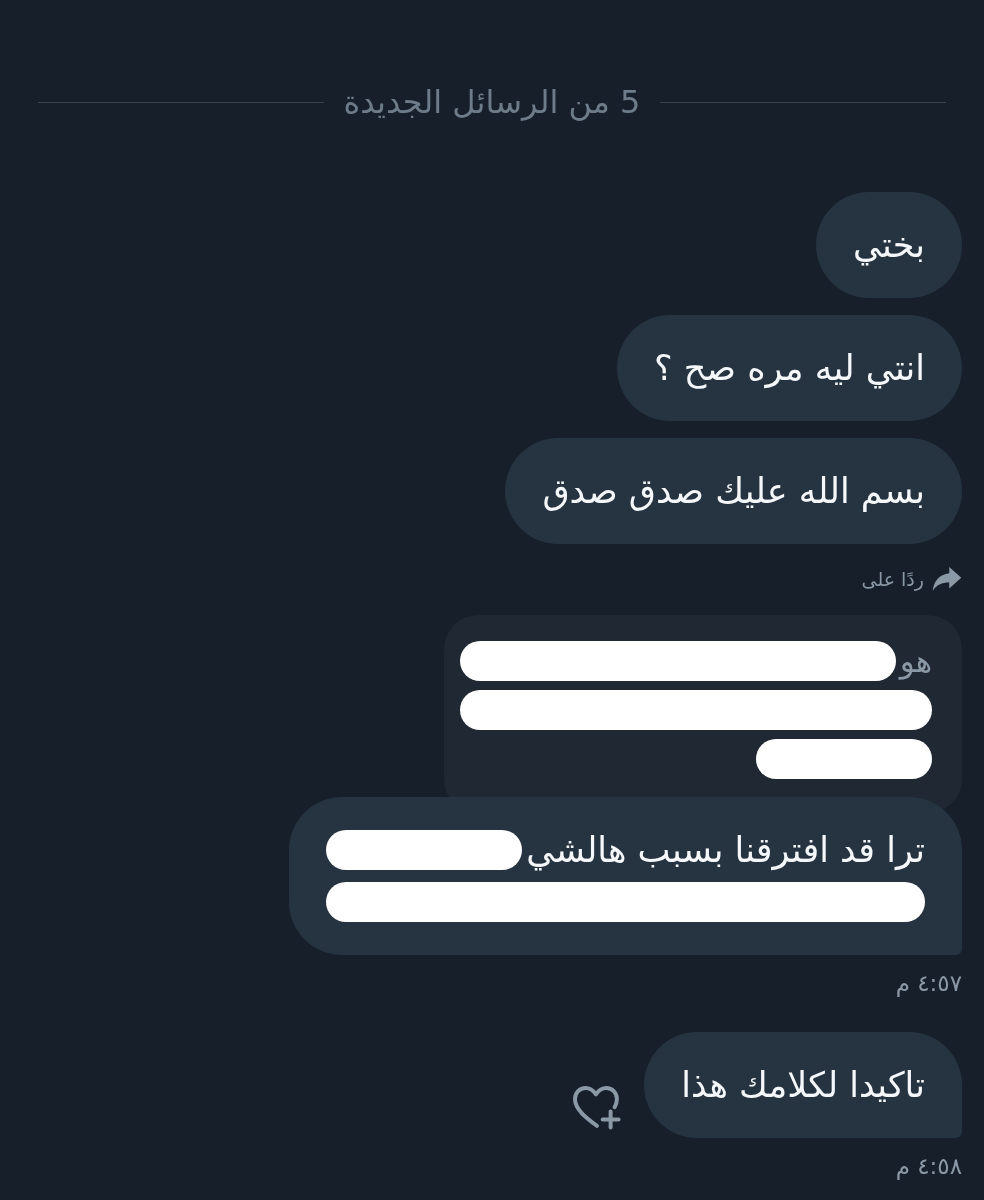  What do you see at coordinates (892, 580) in the screenshot?
I see `reply-label: ردًا على` at bounding box center [892, 580].